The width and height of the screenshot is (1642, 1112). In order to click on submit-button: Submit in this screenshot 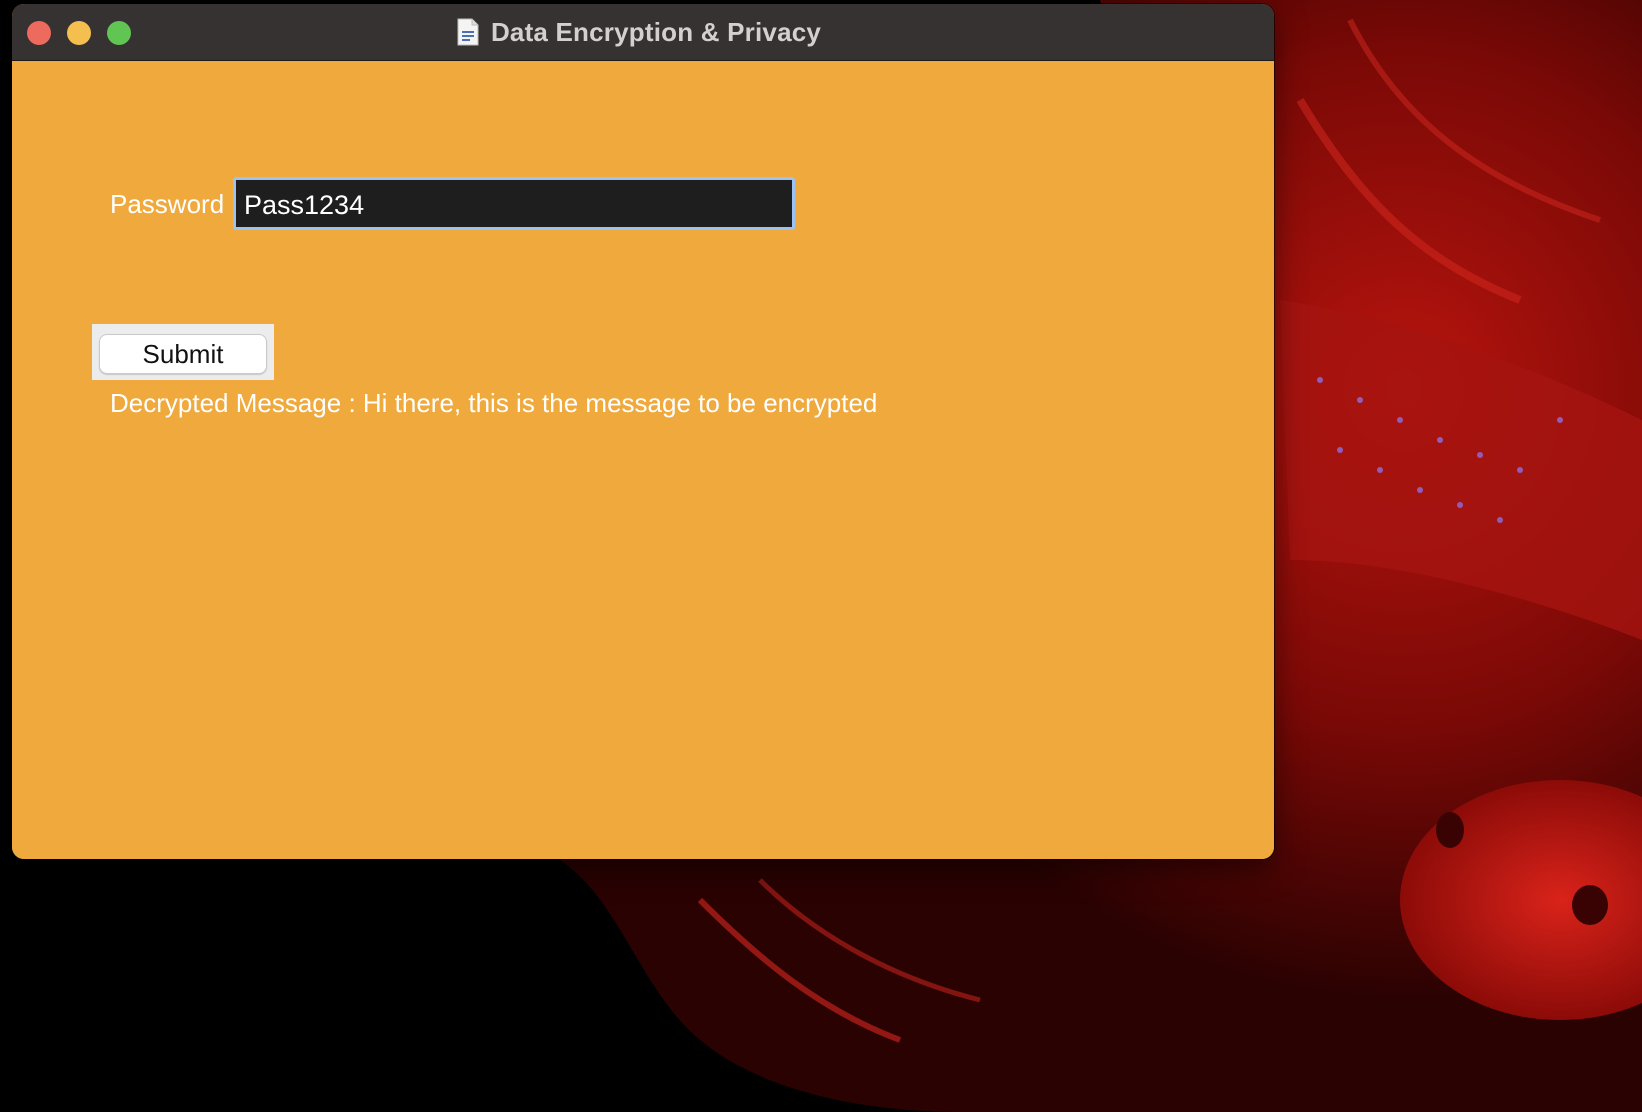, I will do `click(183, 354)`.